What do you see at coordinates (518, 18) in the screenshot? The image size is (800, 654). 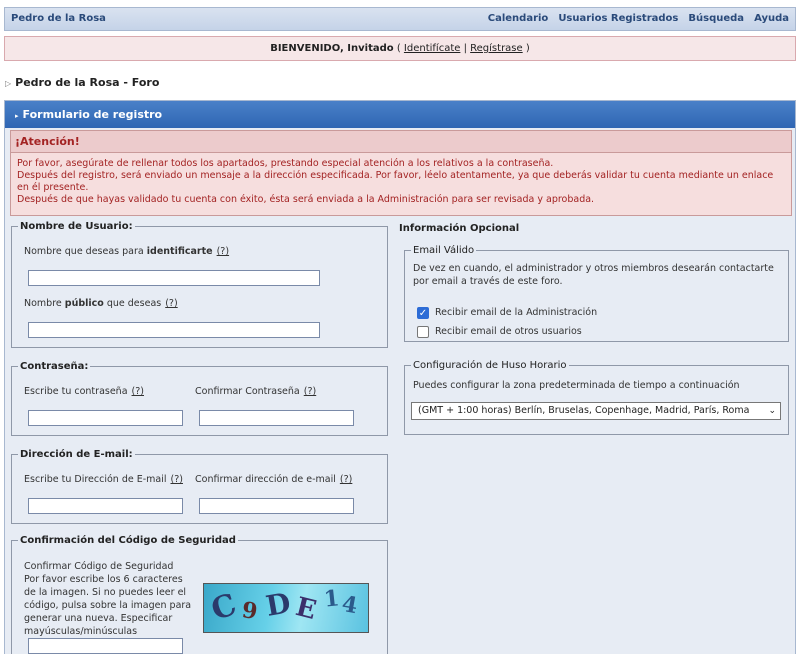 I see `nav-calendario: Calendario` at bounding box center [518, 18].